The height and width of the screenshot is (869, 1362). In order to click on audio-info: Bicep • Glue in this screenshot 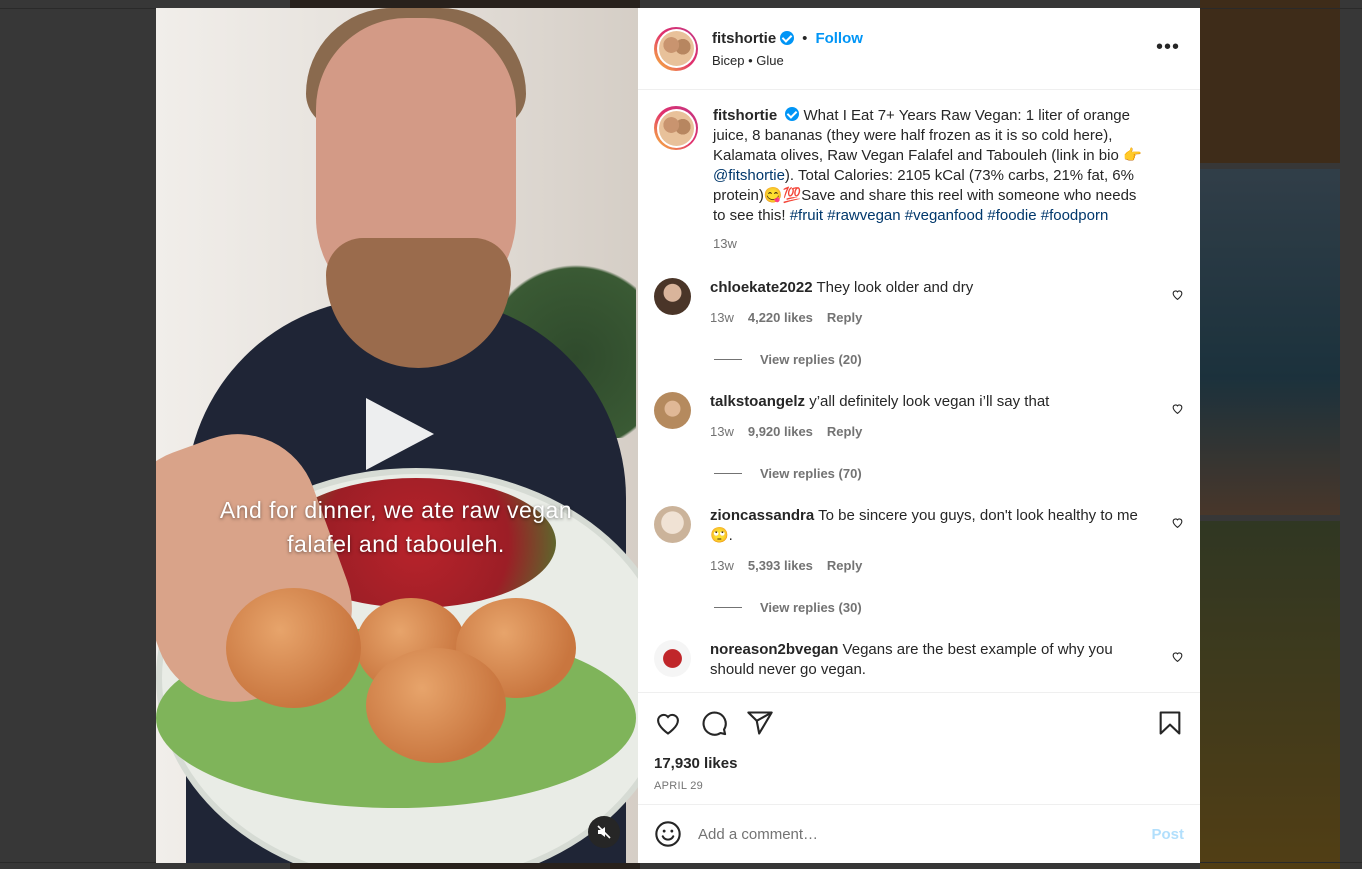, I will do `click(787, 60)`.